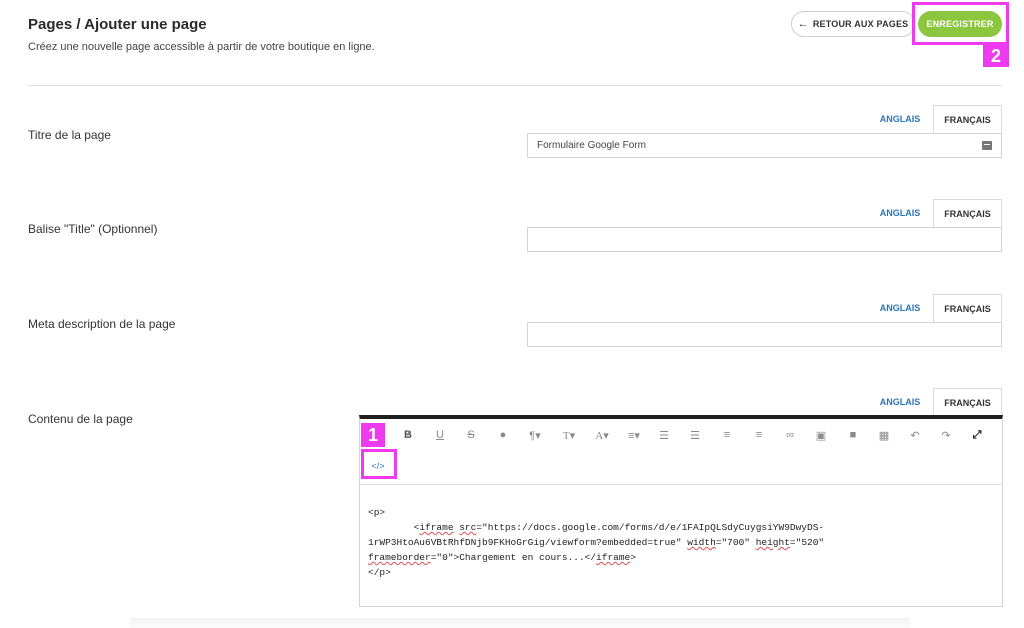  I want to click on step-badge-2: 2, so click(996, 56).